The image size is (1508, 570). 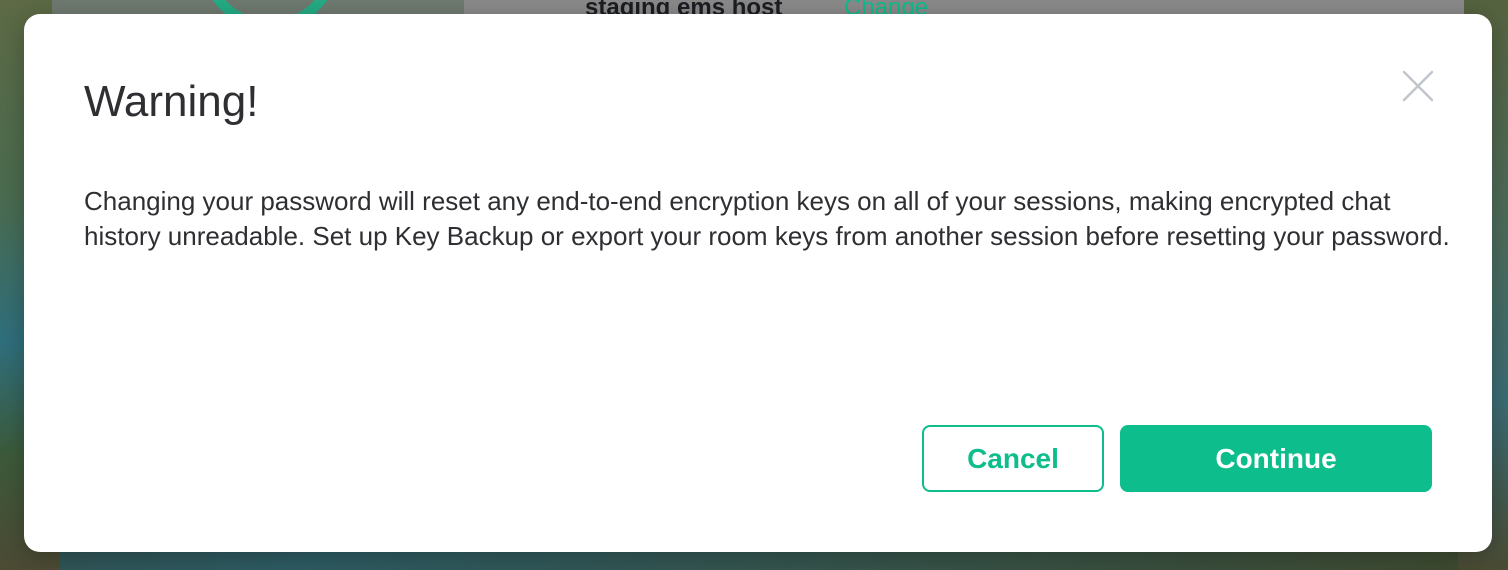 I want to click on close-button, so click(x=1418, y=86).